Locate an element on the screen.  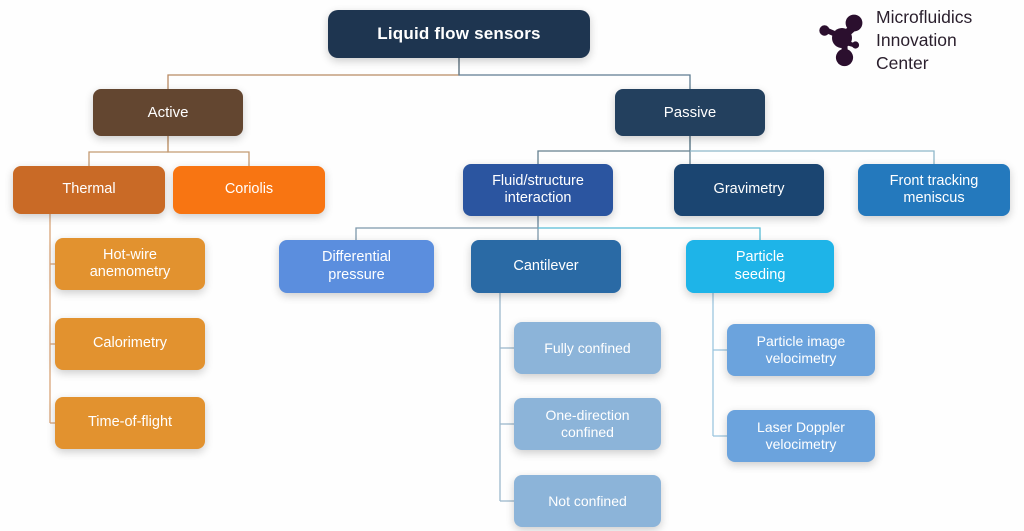
node-gravimetry: Gravimetry is located at coordinates (749, 190).